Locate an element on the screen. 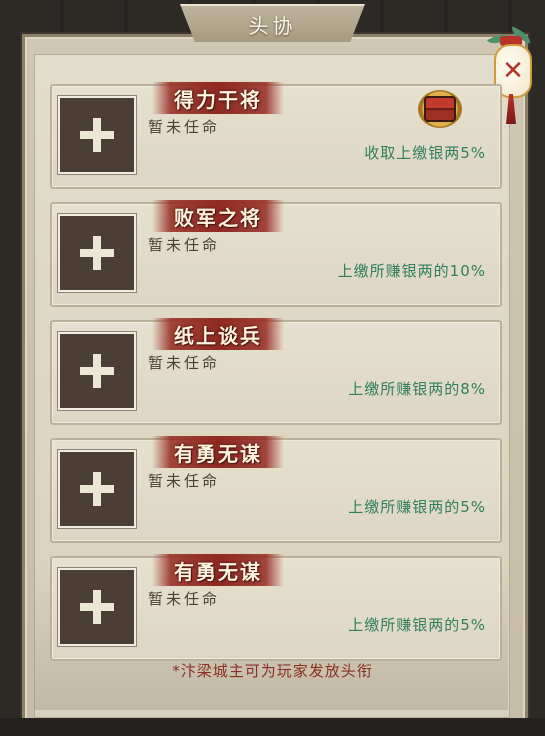 This screenshot has width=545, height=736. title-banner: 头协 is located at coordinates (272, 23).